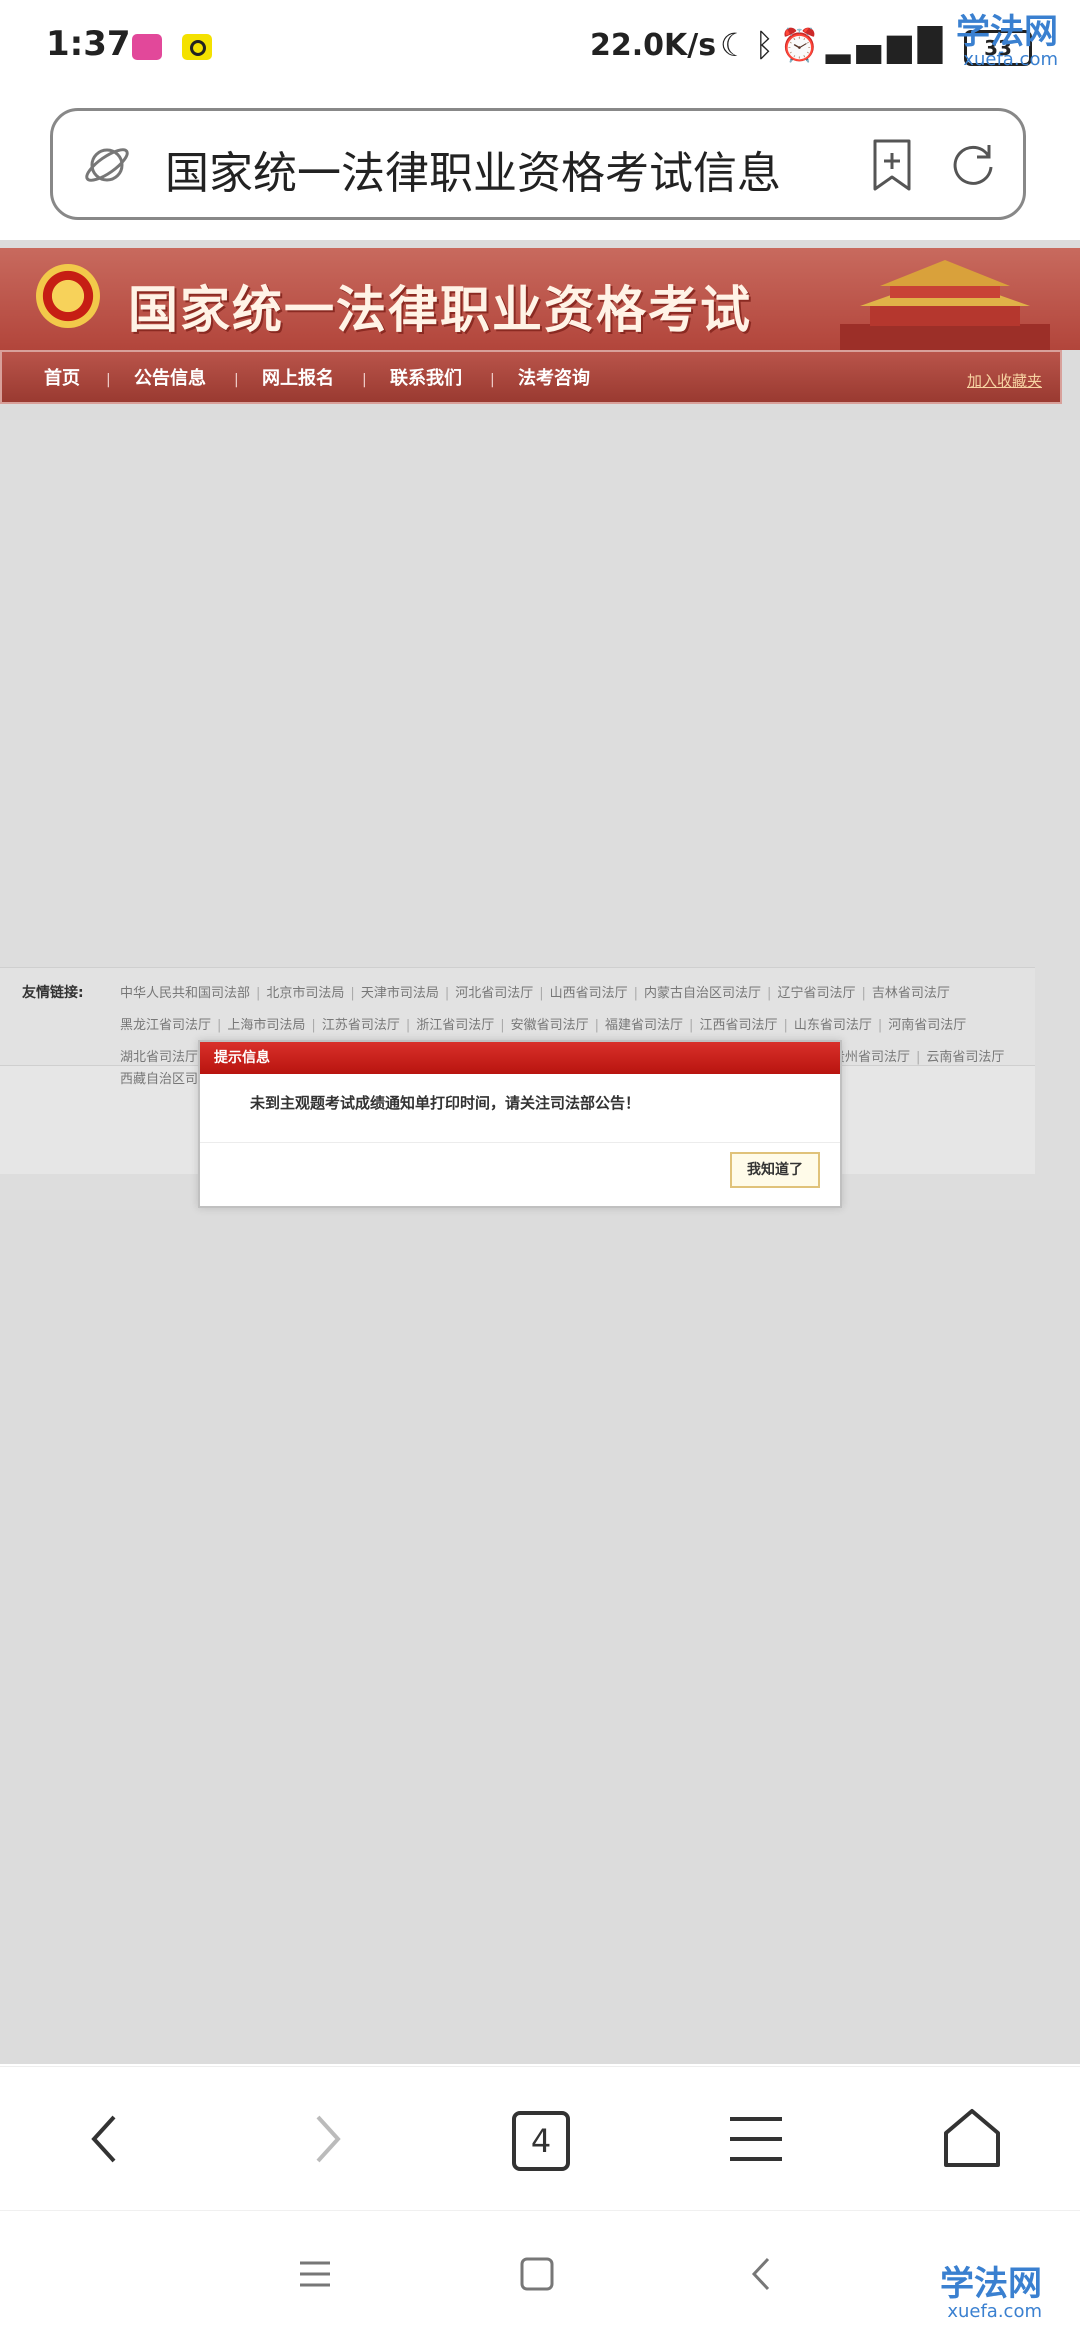 The width and height of the screenshot is (1080, 2341). I want to click on tab-count: 4, so click(541, 2141).